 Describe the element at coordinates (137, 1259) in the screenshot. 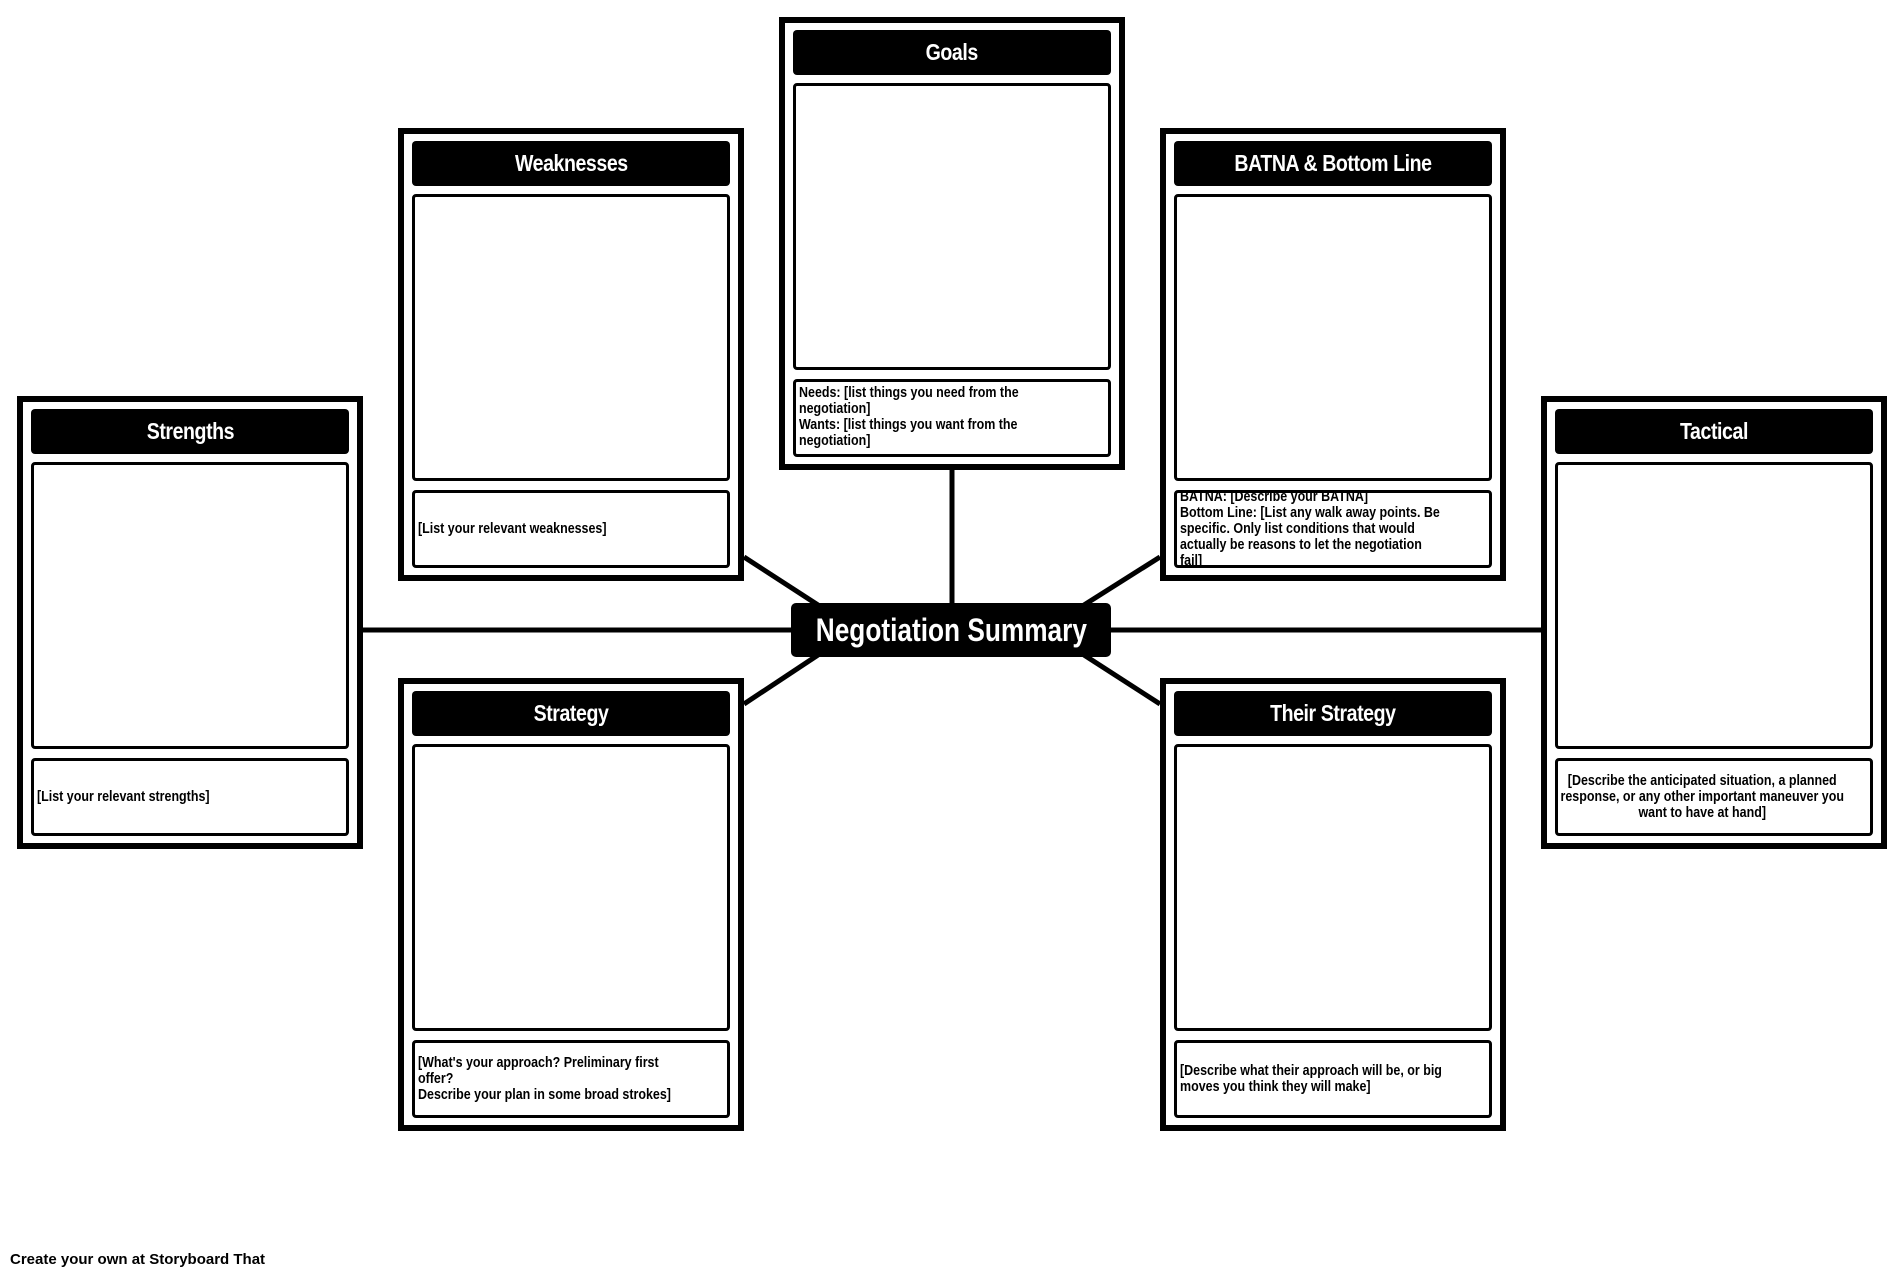

I see `footer-credit: Create your own at Storyboard That` at that location.